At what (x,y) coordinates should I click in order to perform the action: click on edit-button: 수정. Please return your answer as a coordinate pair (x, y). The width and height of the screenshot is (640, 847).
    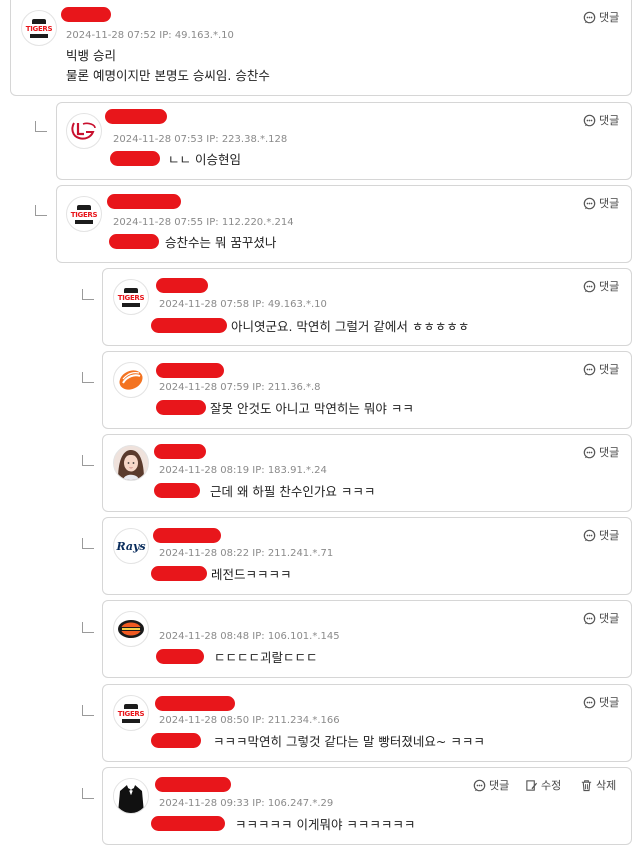
    Looking at the image, I should click on (543, 785).